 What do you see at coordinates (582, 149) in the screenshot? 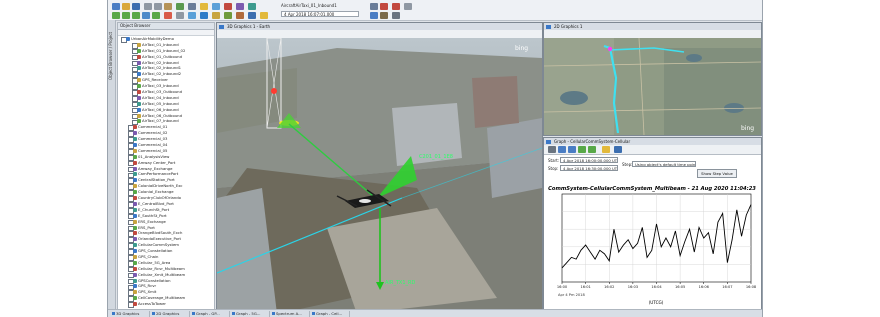
I see `export-icon` at bounding box center [582, 149].